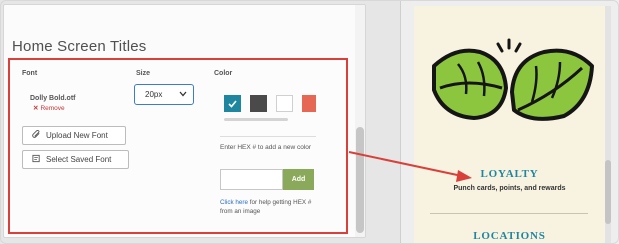  What do you see at coordinates (410, 166) in the screenshot?
I see `annotation-arrow` at bounding box center [410, 166].